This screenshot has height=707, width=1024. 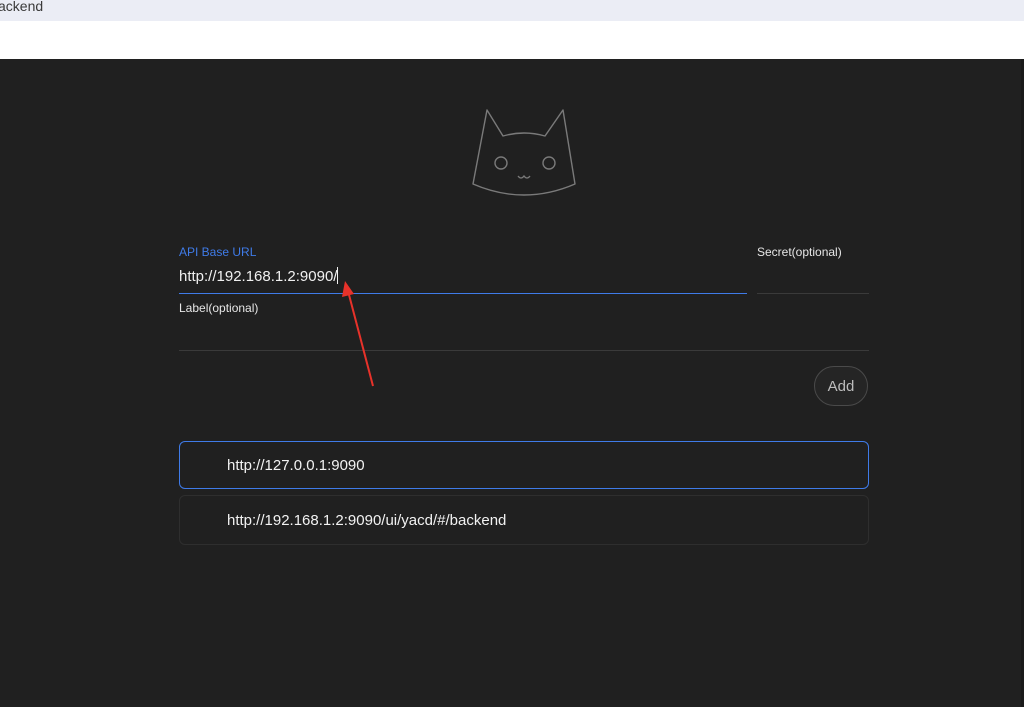 What do you see at coordinates (524, 350) in the screenshot?
I see `label-input` at bounding box center [524, 350].